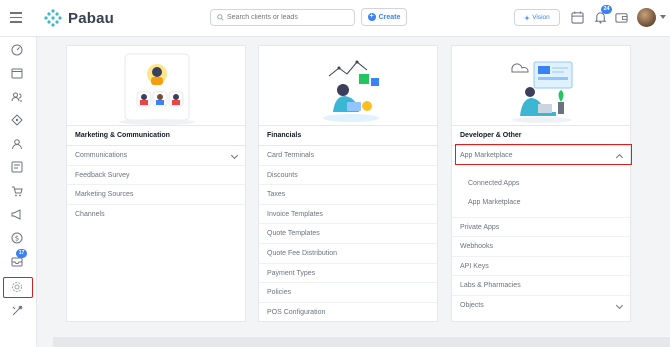  Describe the element at coordinates (17, 120) in the screenshot. I see `marketing-icon` at that location.